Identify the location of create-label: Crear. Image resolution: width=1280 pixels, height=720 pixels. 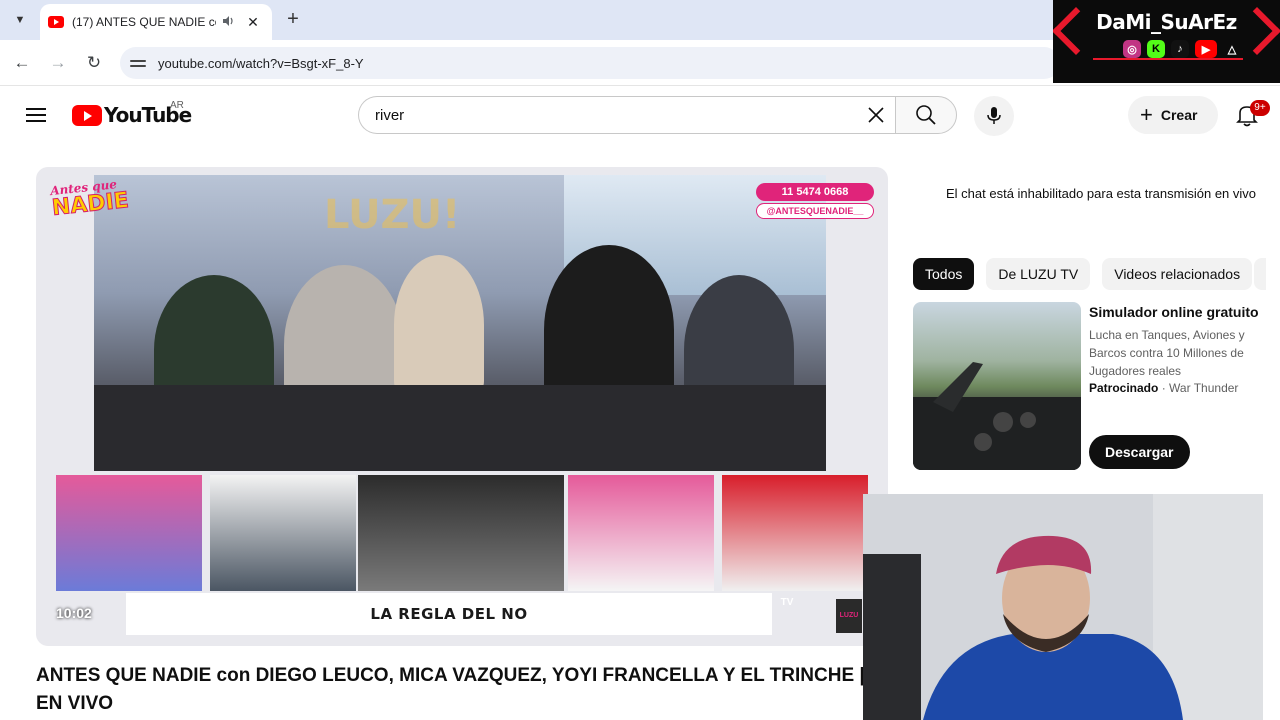
(1179, 115).